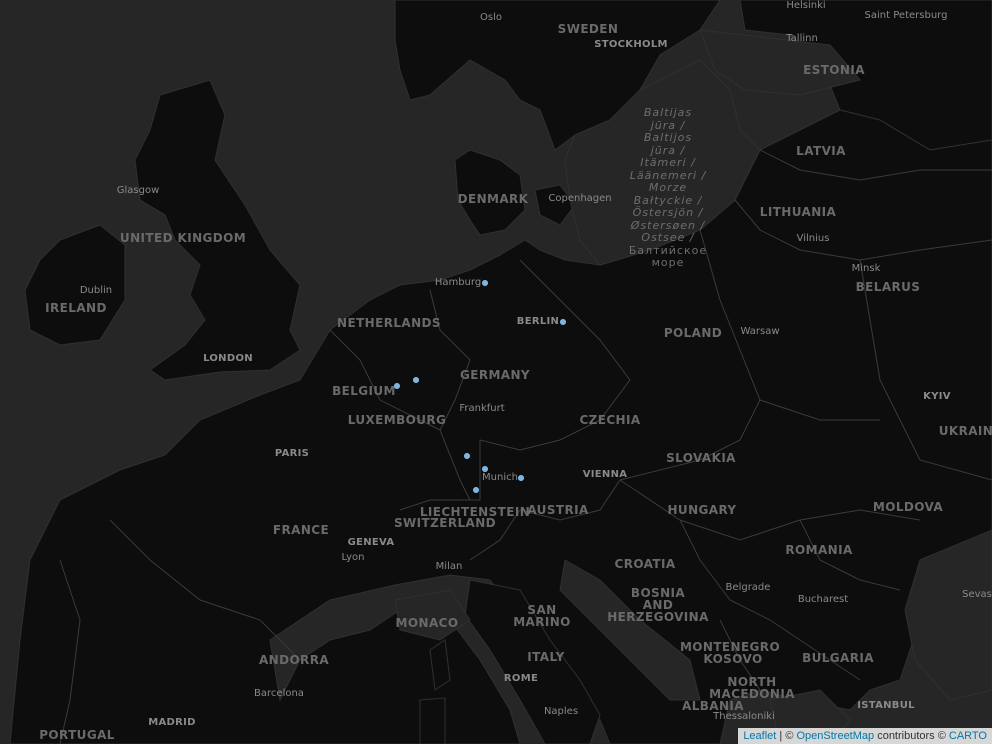 The image size is (992, 744). Describe the element at coordinates (491, 17) in the screenshot. I see `city-label: Oslo` at that location.